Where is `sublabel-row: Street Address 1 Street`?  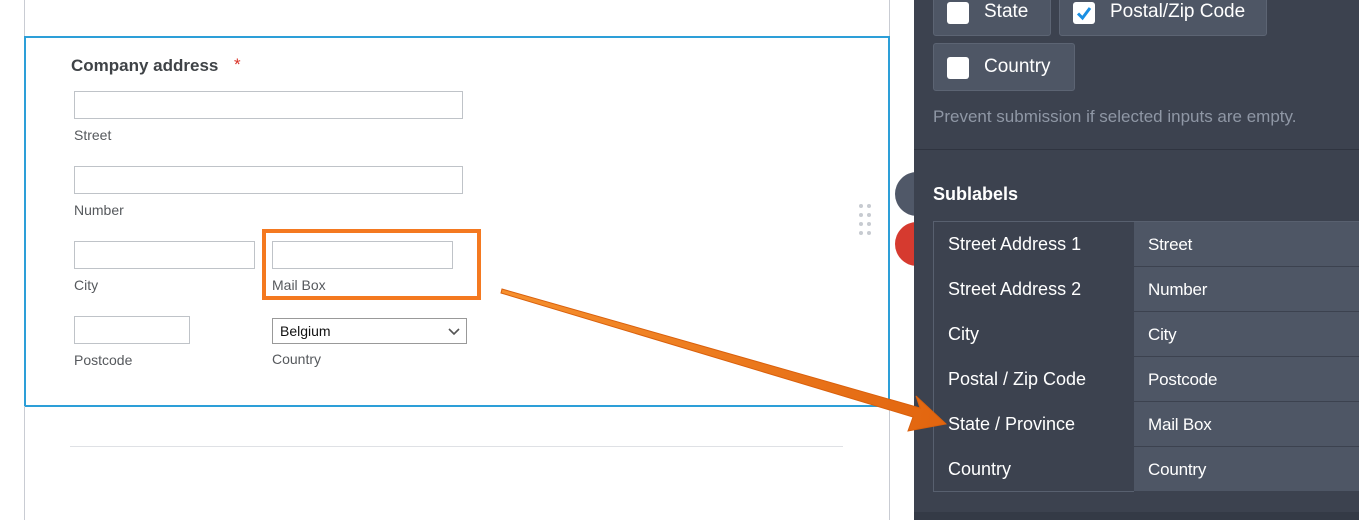
sublabel-row: Street Address 1 Street is located at coordinates (1146, 244).